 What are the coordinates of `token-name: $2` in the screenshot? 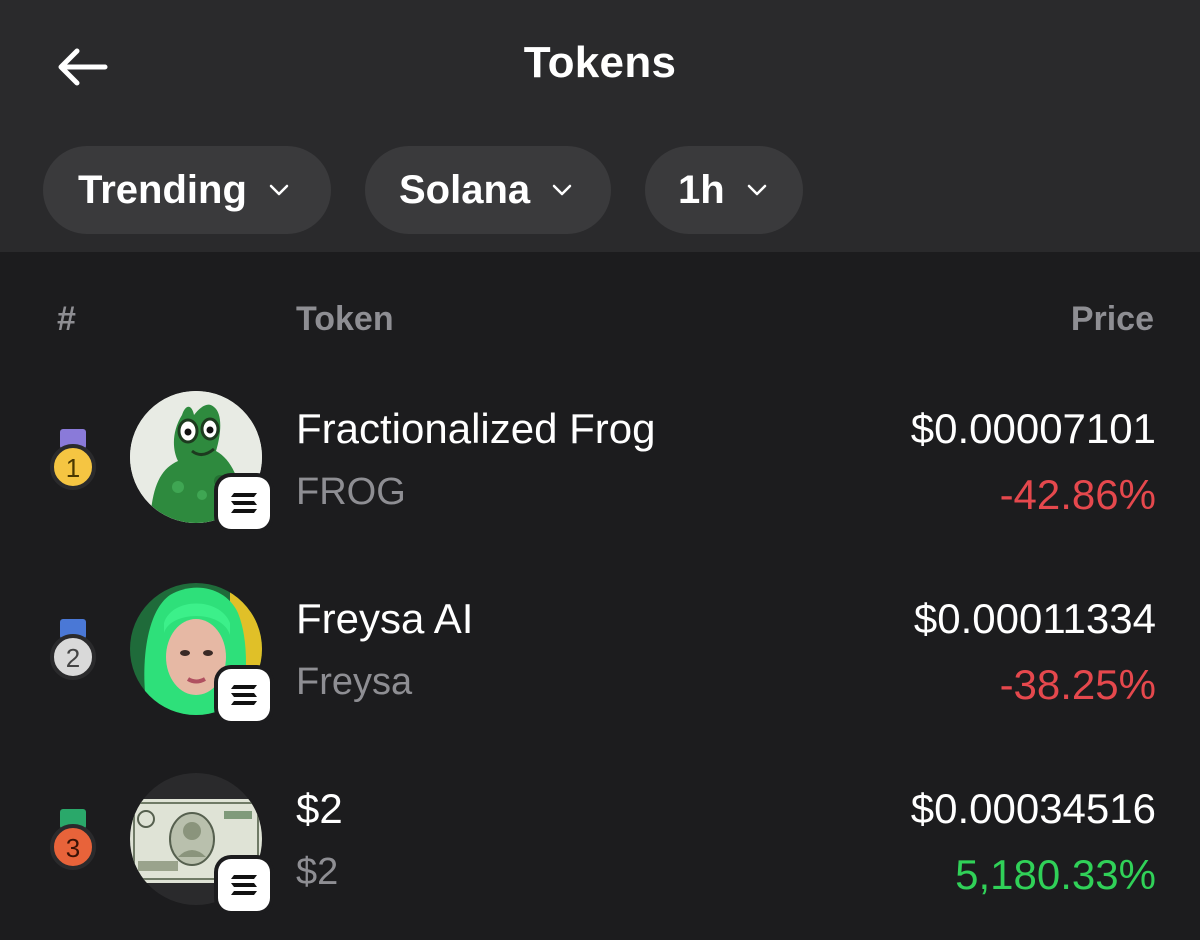 It's located at (319, 808).